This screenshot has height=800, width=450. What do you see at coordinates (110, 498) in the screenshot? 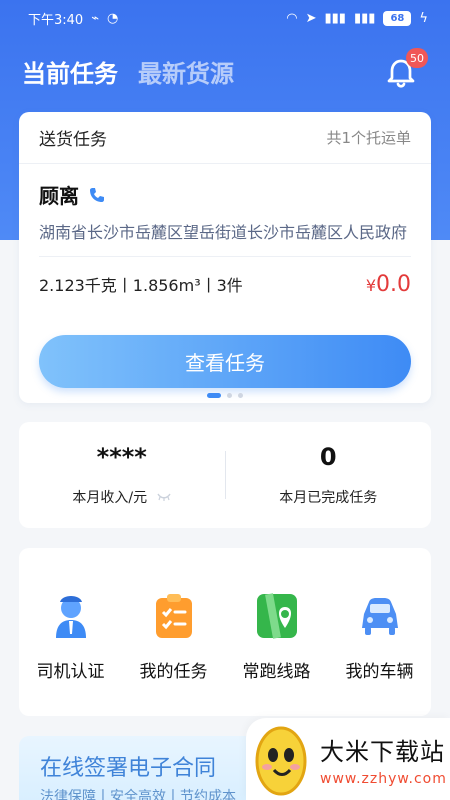
I see `income-label: 本月收入/元` at bounding box center [110, 498].